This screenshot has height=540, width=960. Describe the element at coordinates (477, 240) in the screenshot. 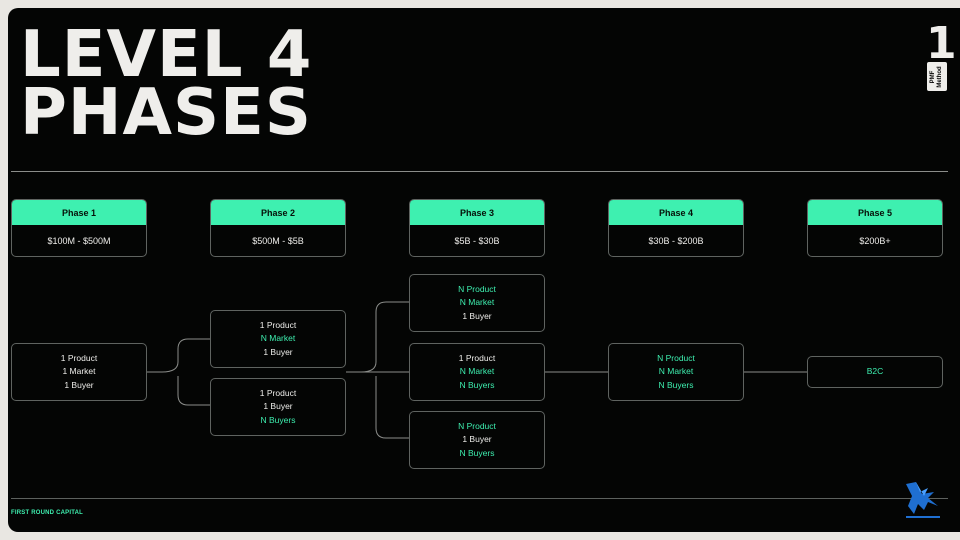

I see `phase-range: $5B - $30B` at that location.